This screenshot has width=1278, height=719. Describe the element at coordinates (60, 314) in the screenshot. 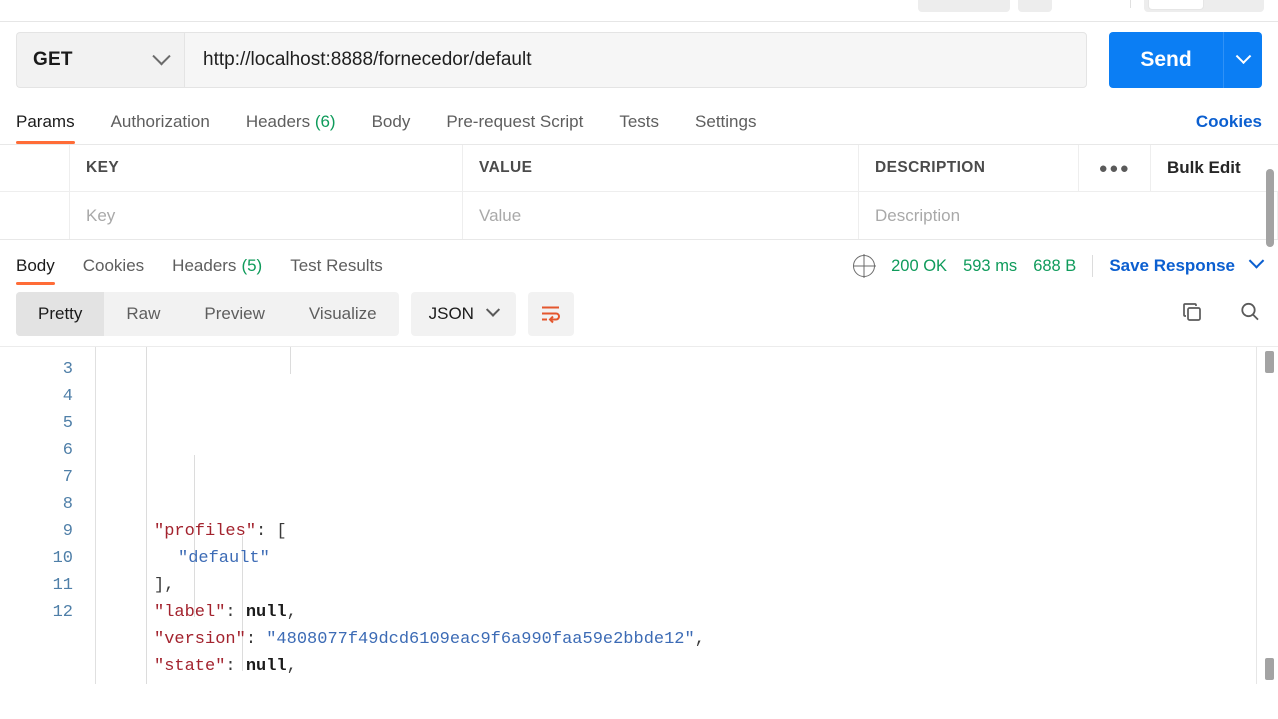

I see `view-mode-pretty: Pretty` at that location.